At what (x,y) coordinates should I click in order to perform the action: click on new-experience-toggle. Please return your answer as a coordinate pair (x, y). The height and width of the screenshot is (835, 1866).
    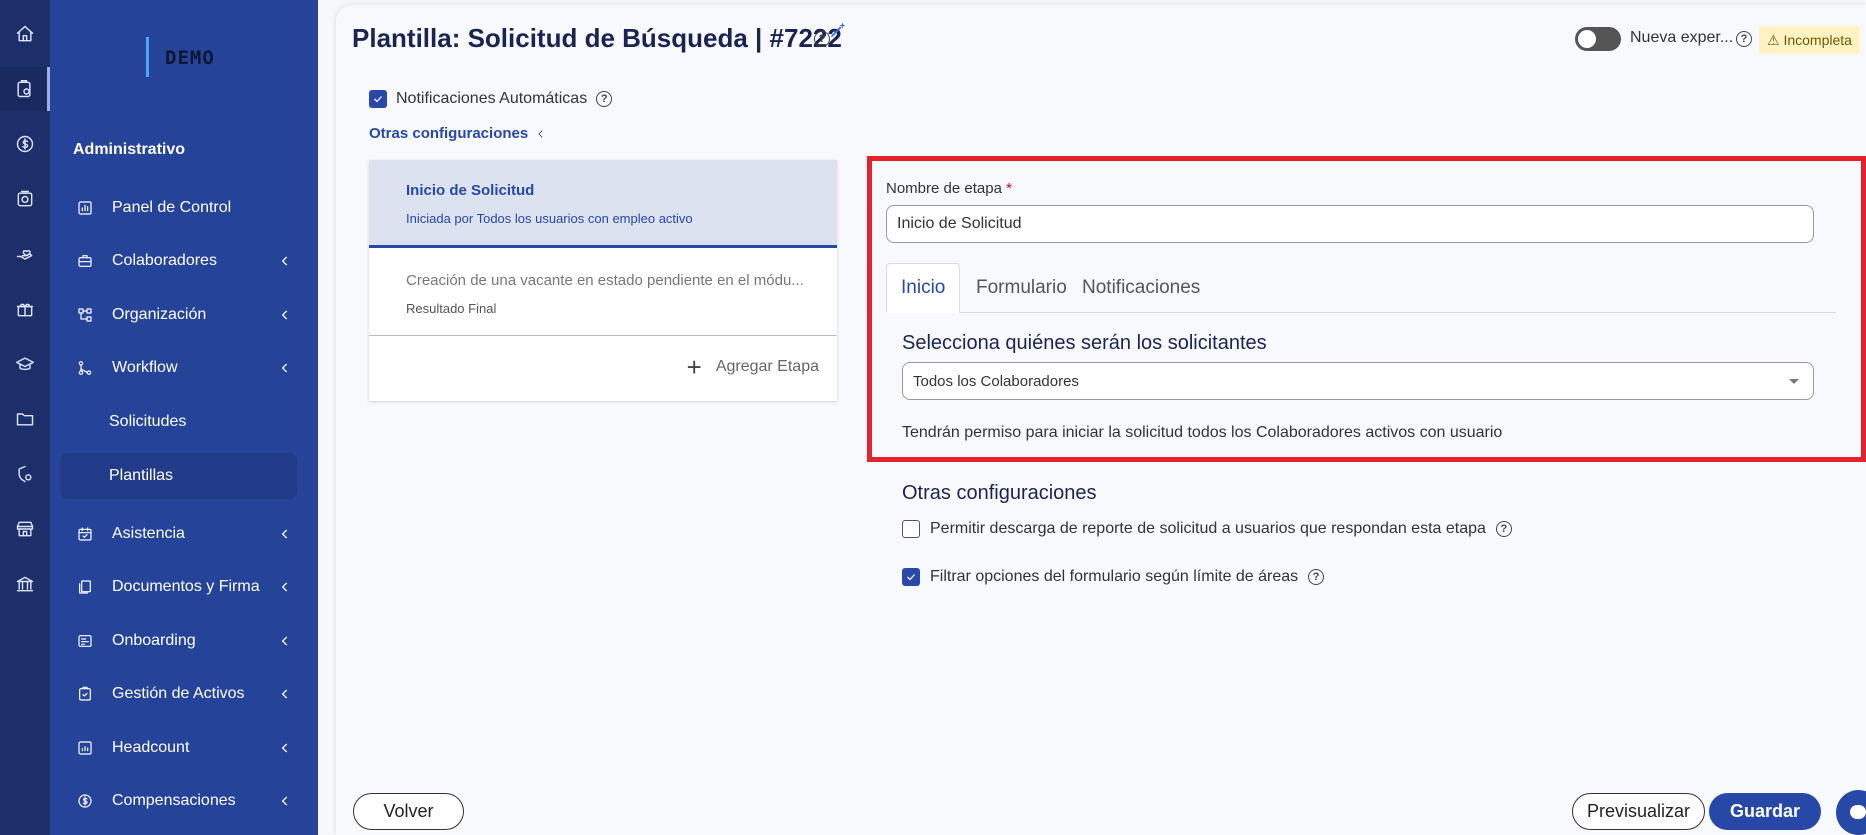
    Looking at the image, I should click on (1598, 39).